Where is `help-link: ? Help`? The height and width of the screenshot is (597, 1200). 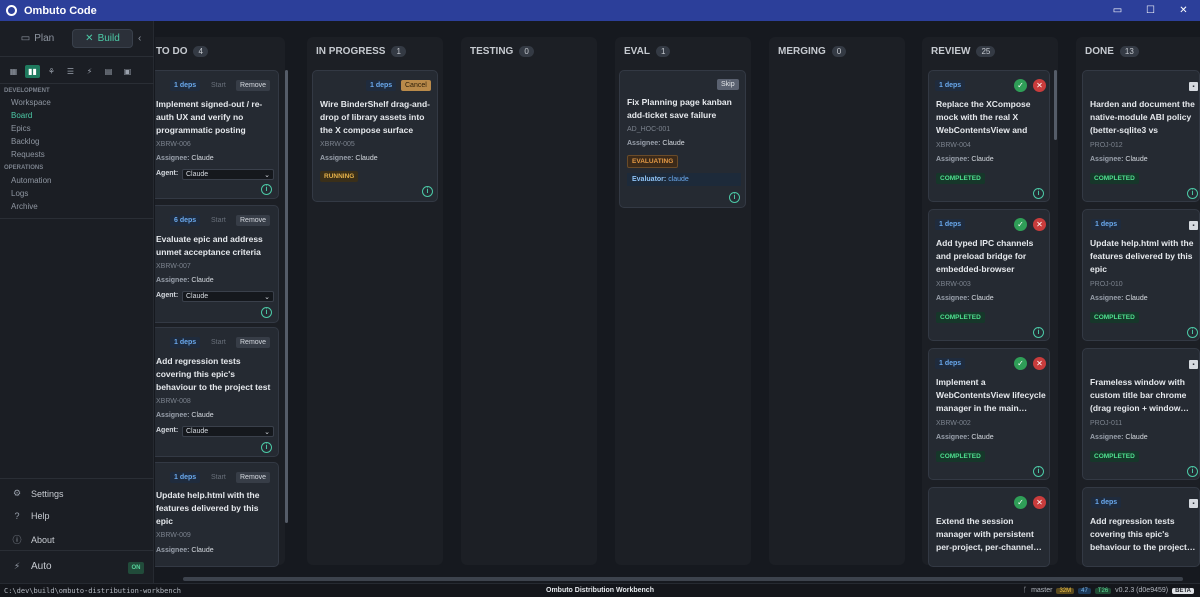
help-link: ? Help is located at coordinates (30, 516).